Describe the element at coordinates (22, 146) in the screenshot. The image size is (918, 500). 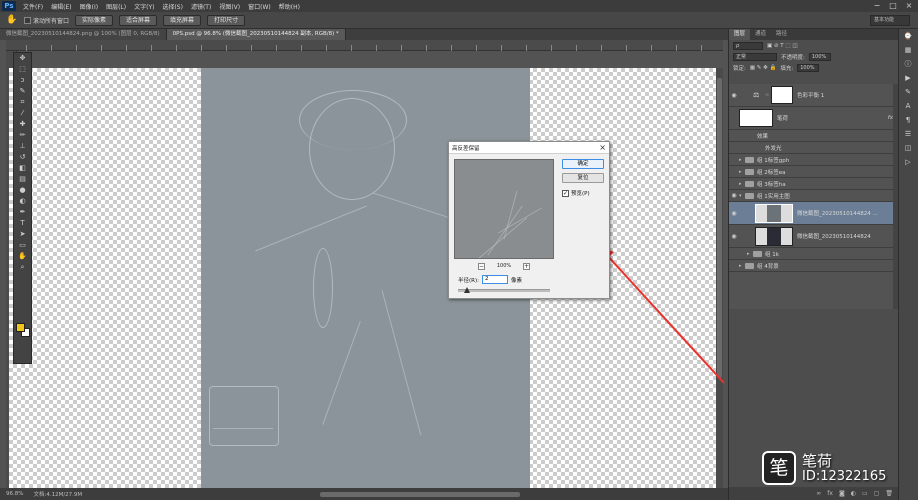
I see `clone-stamp-tool-icon: ⊥` at that location.